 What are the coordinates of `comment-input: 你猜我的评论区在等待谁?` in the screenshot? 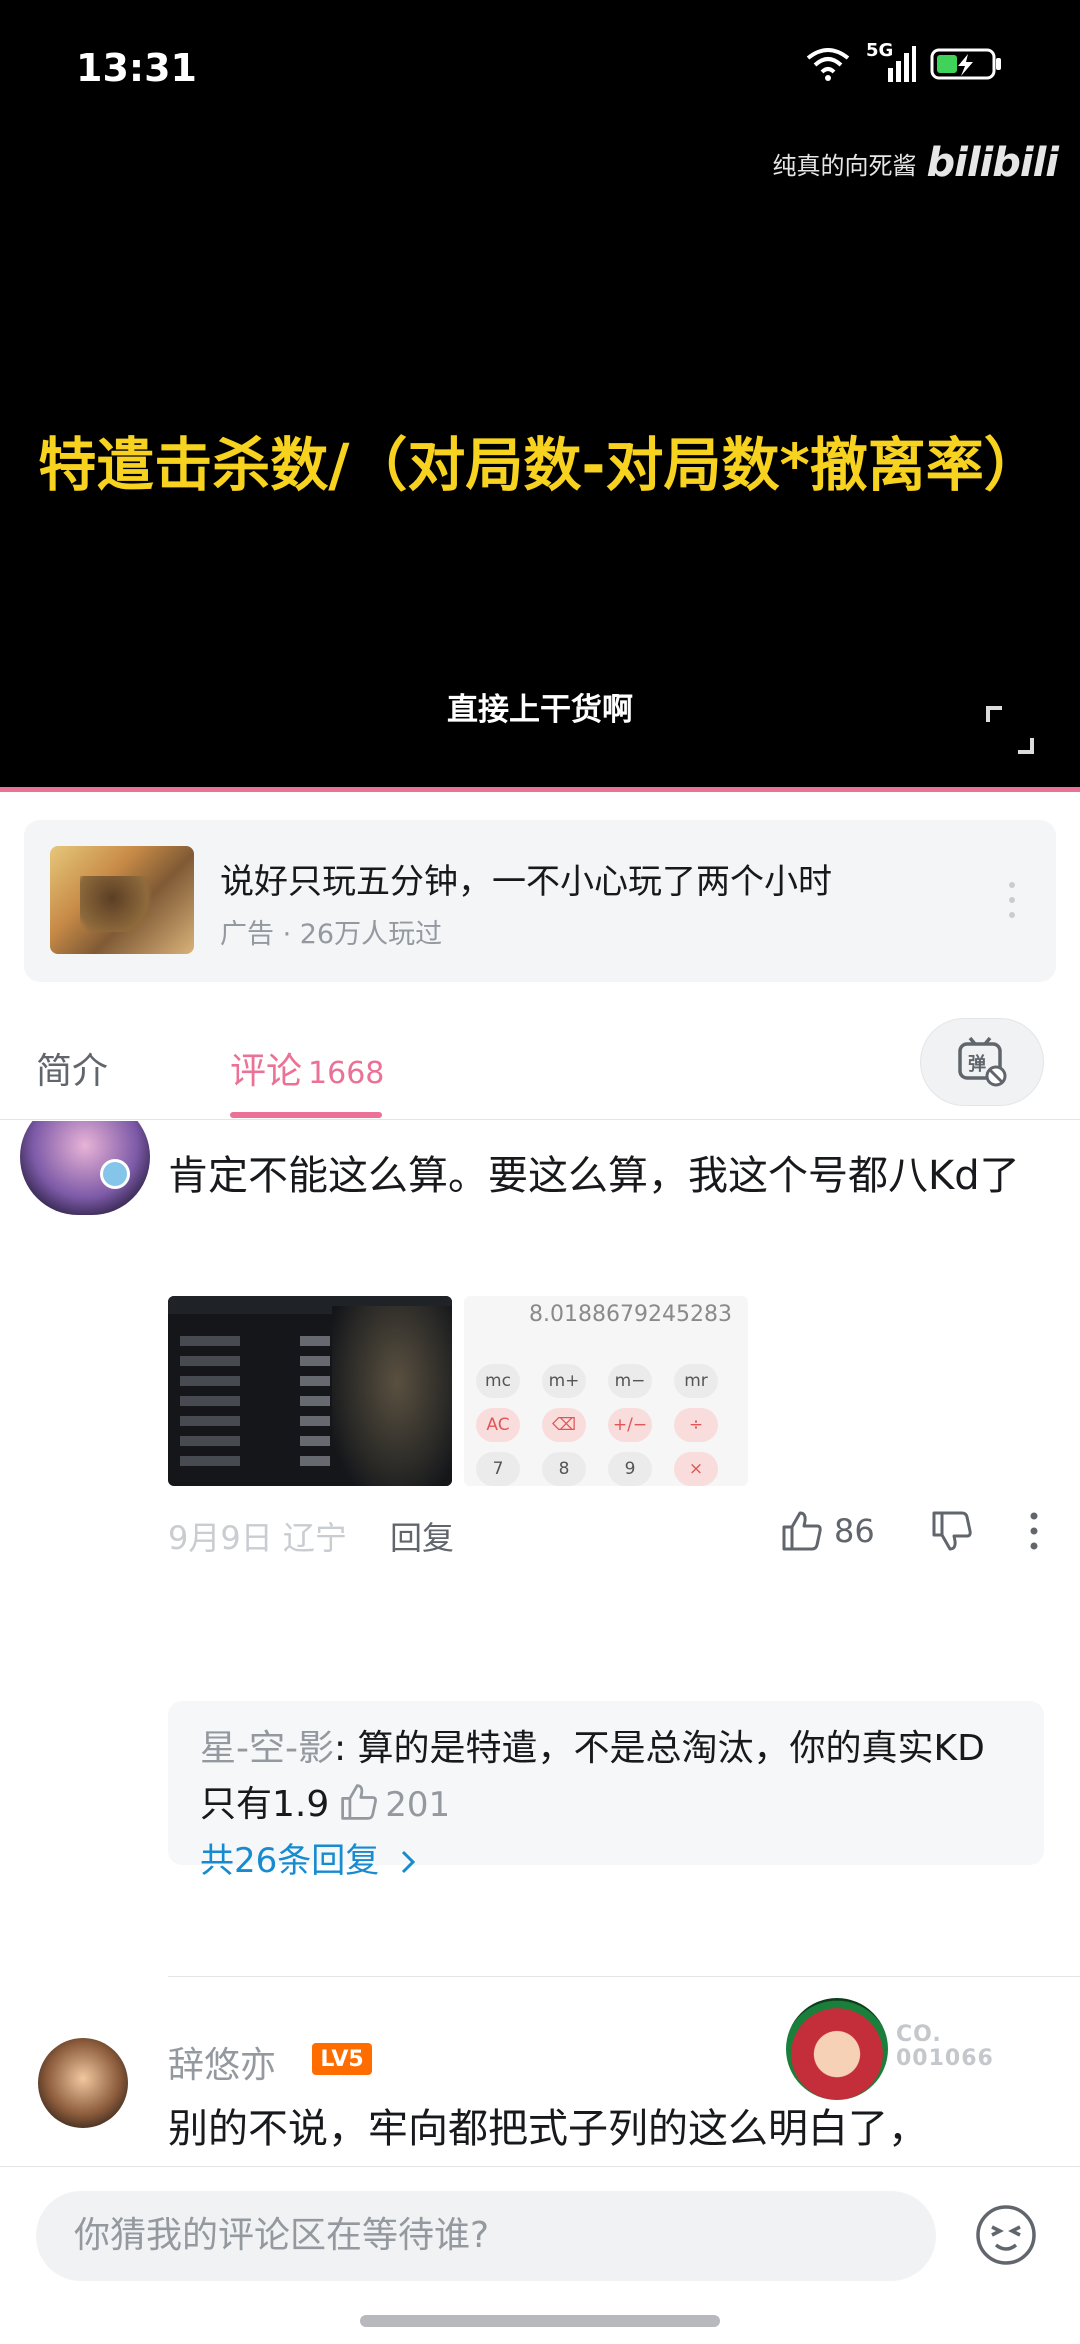 It's located at (486, 2236).